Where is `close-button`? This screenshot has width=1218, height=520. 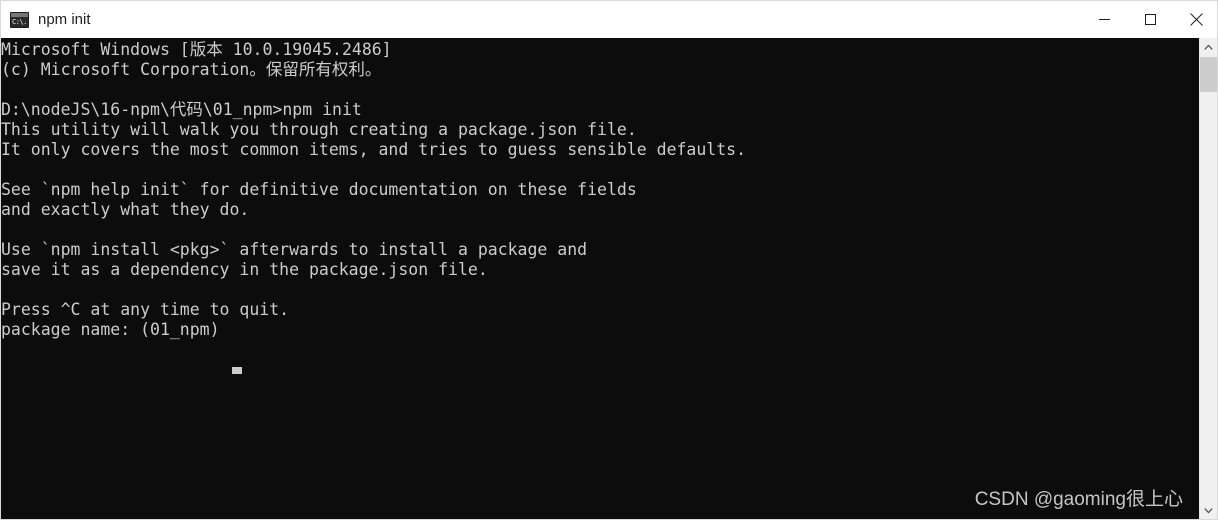
close-button is located at coordinates (1195, 19).